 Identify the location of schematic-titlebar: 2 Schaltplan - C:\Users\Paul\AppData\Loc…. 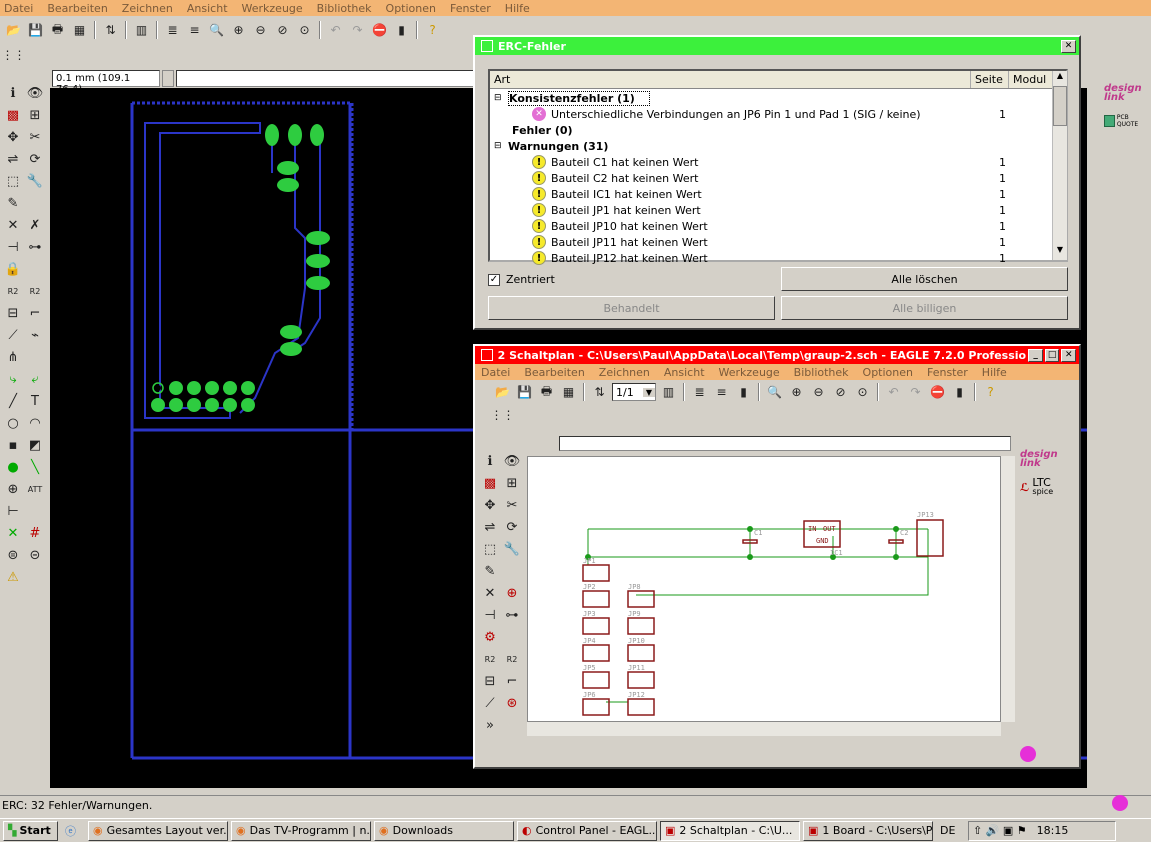
(777, 355).